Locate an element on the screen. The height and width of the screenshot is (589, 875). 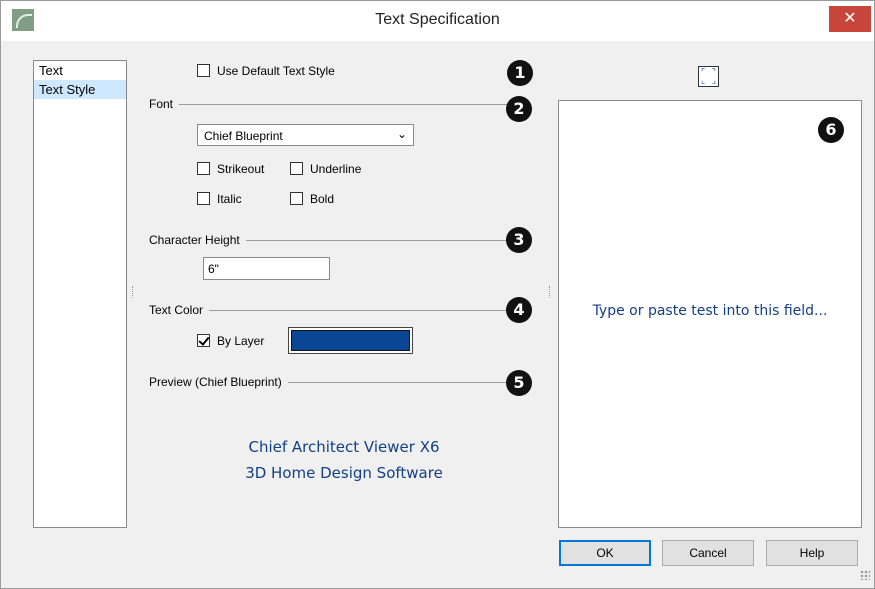
dialog-title: Text Specification is located at coordinates (437, 19).